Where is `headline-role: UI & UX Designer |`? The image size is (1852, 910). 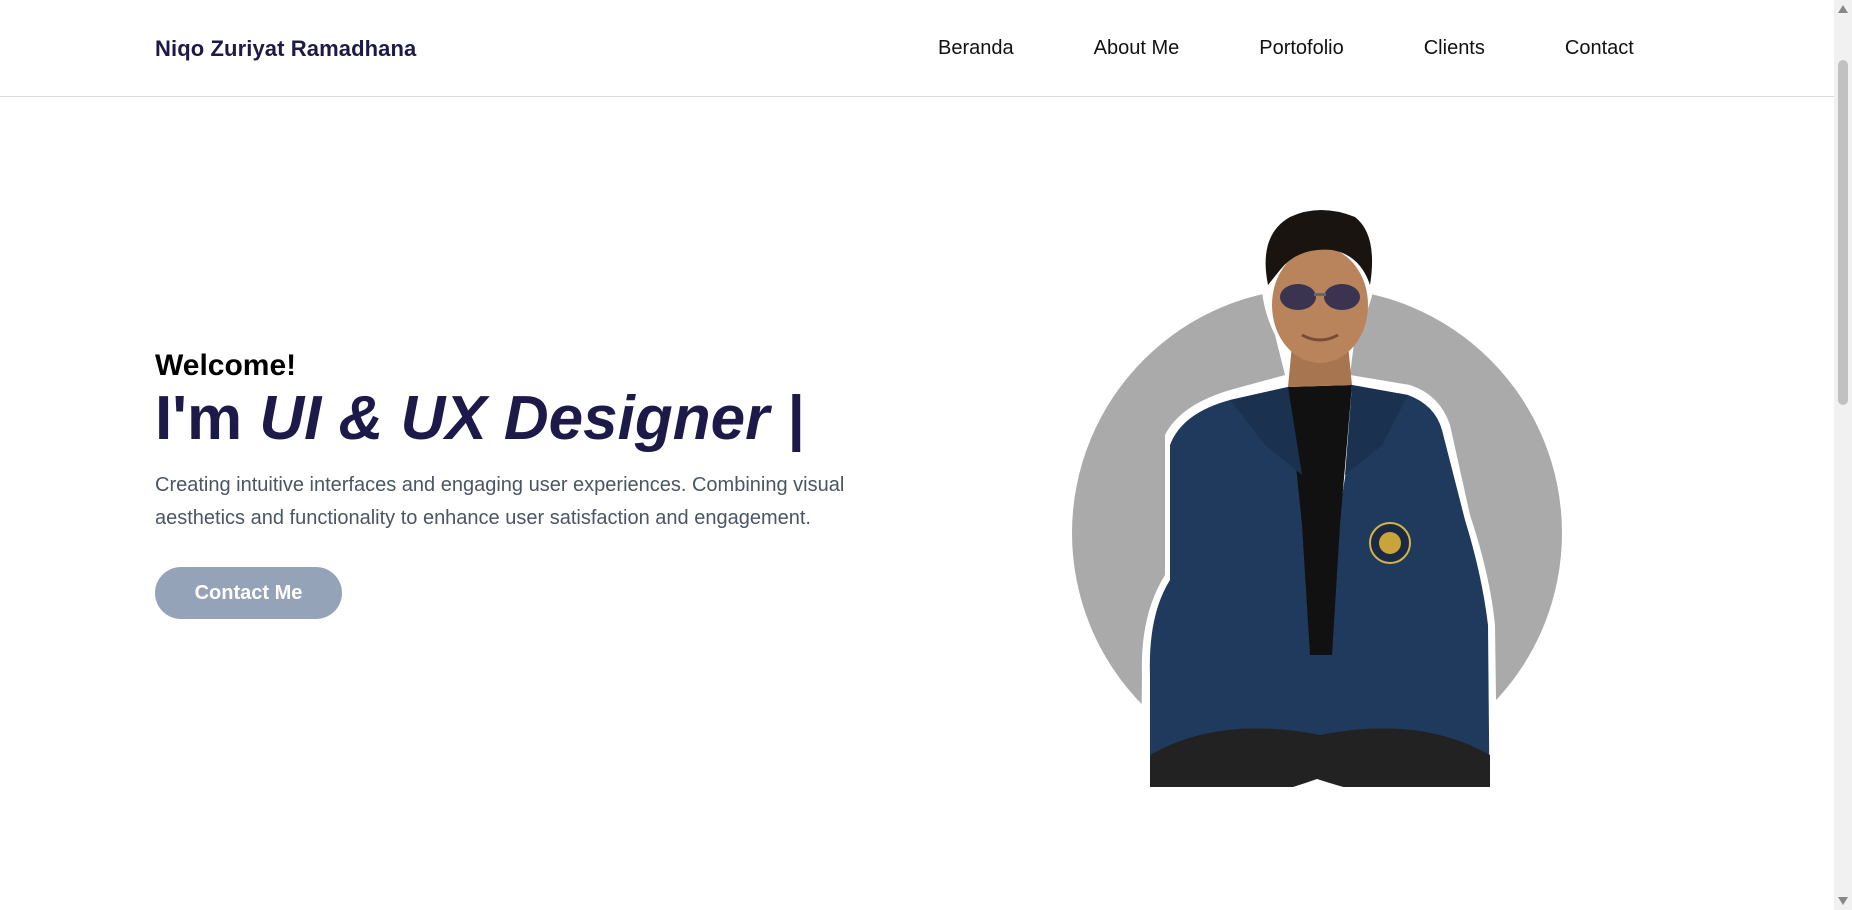
headline-role: UI & UX Designer | is located at coordinates (531, 418).